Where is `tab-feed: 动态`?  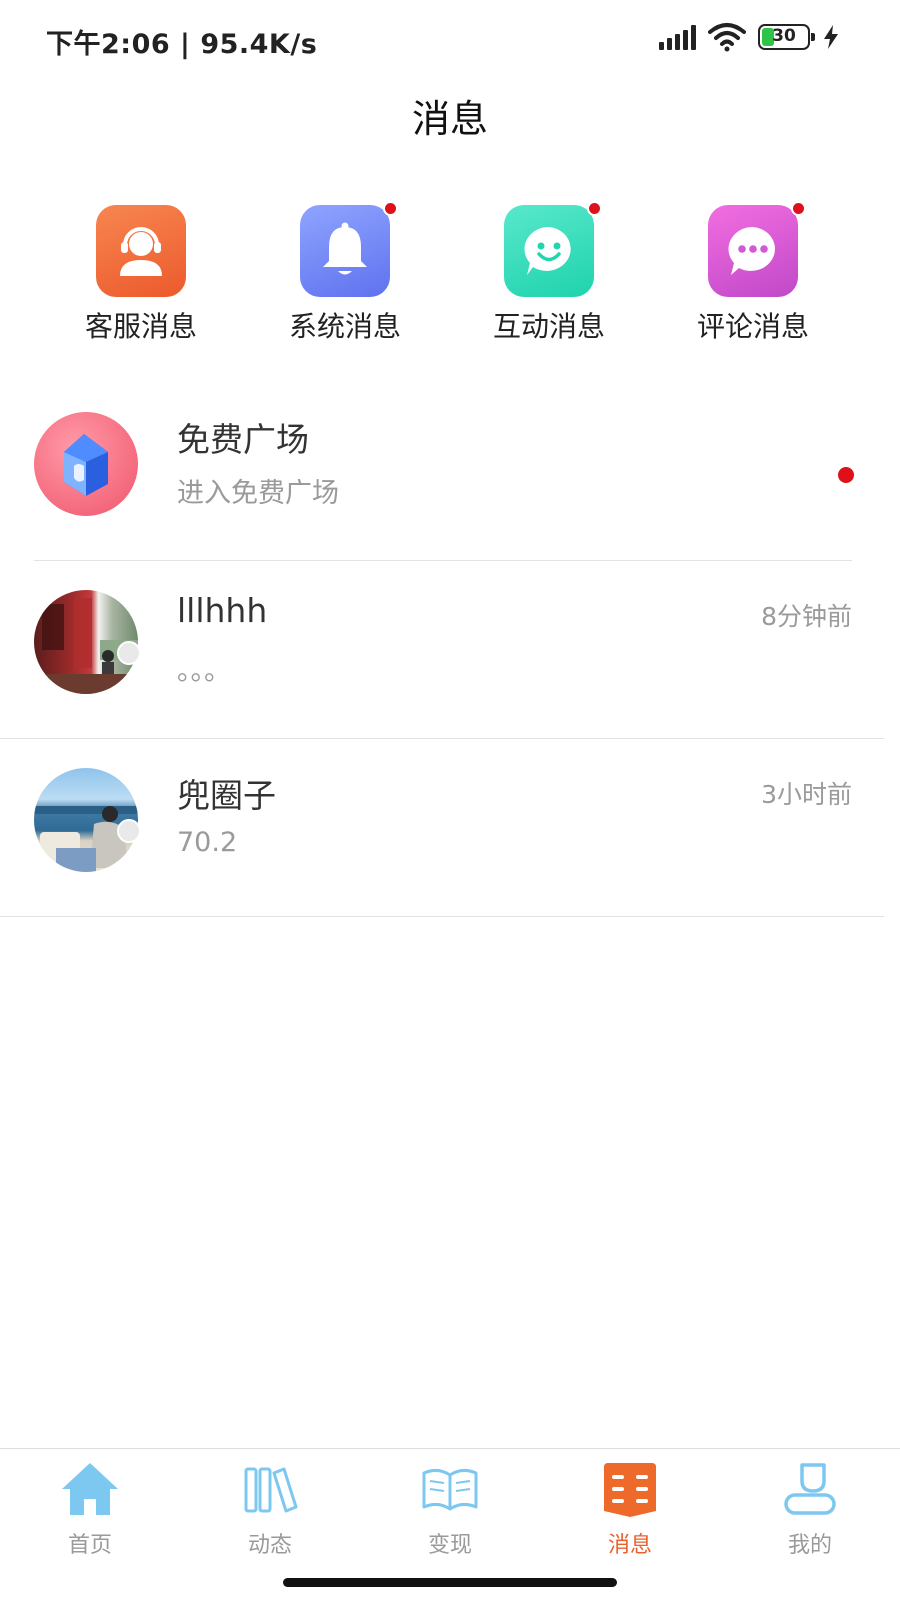
tab-feed: 动态 is located at coordinates (270, 1509).